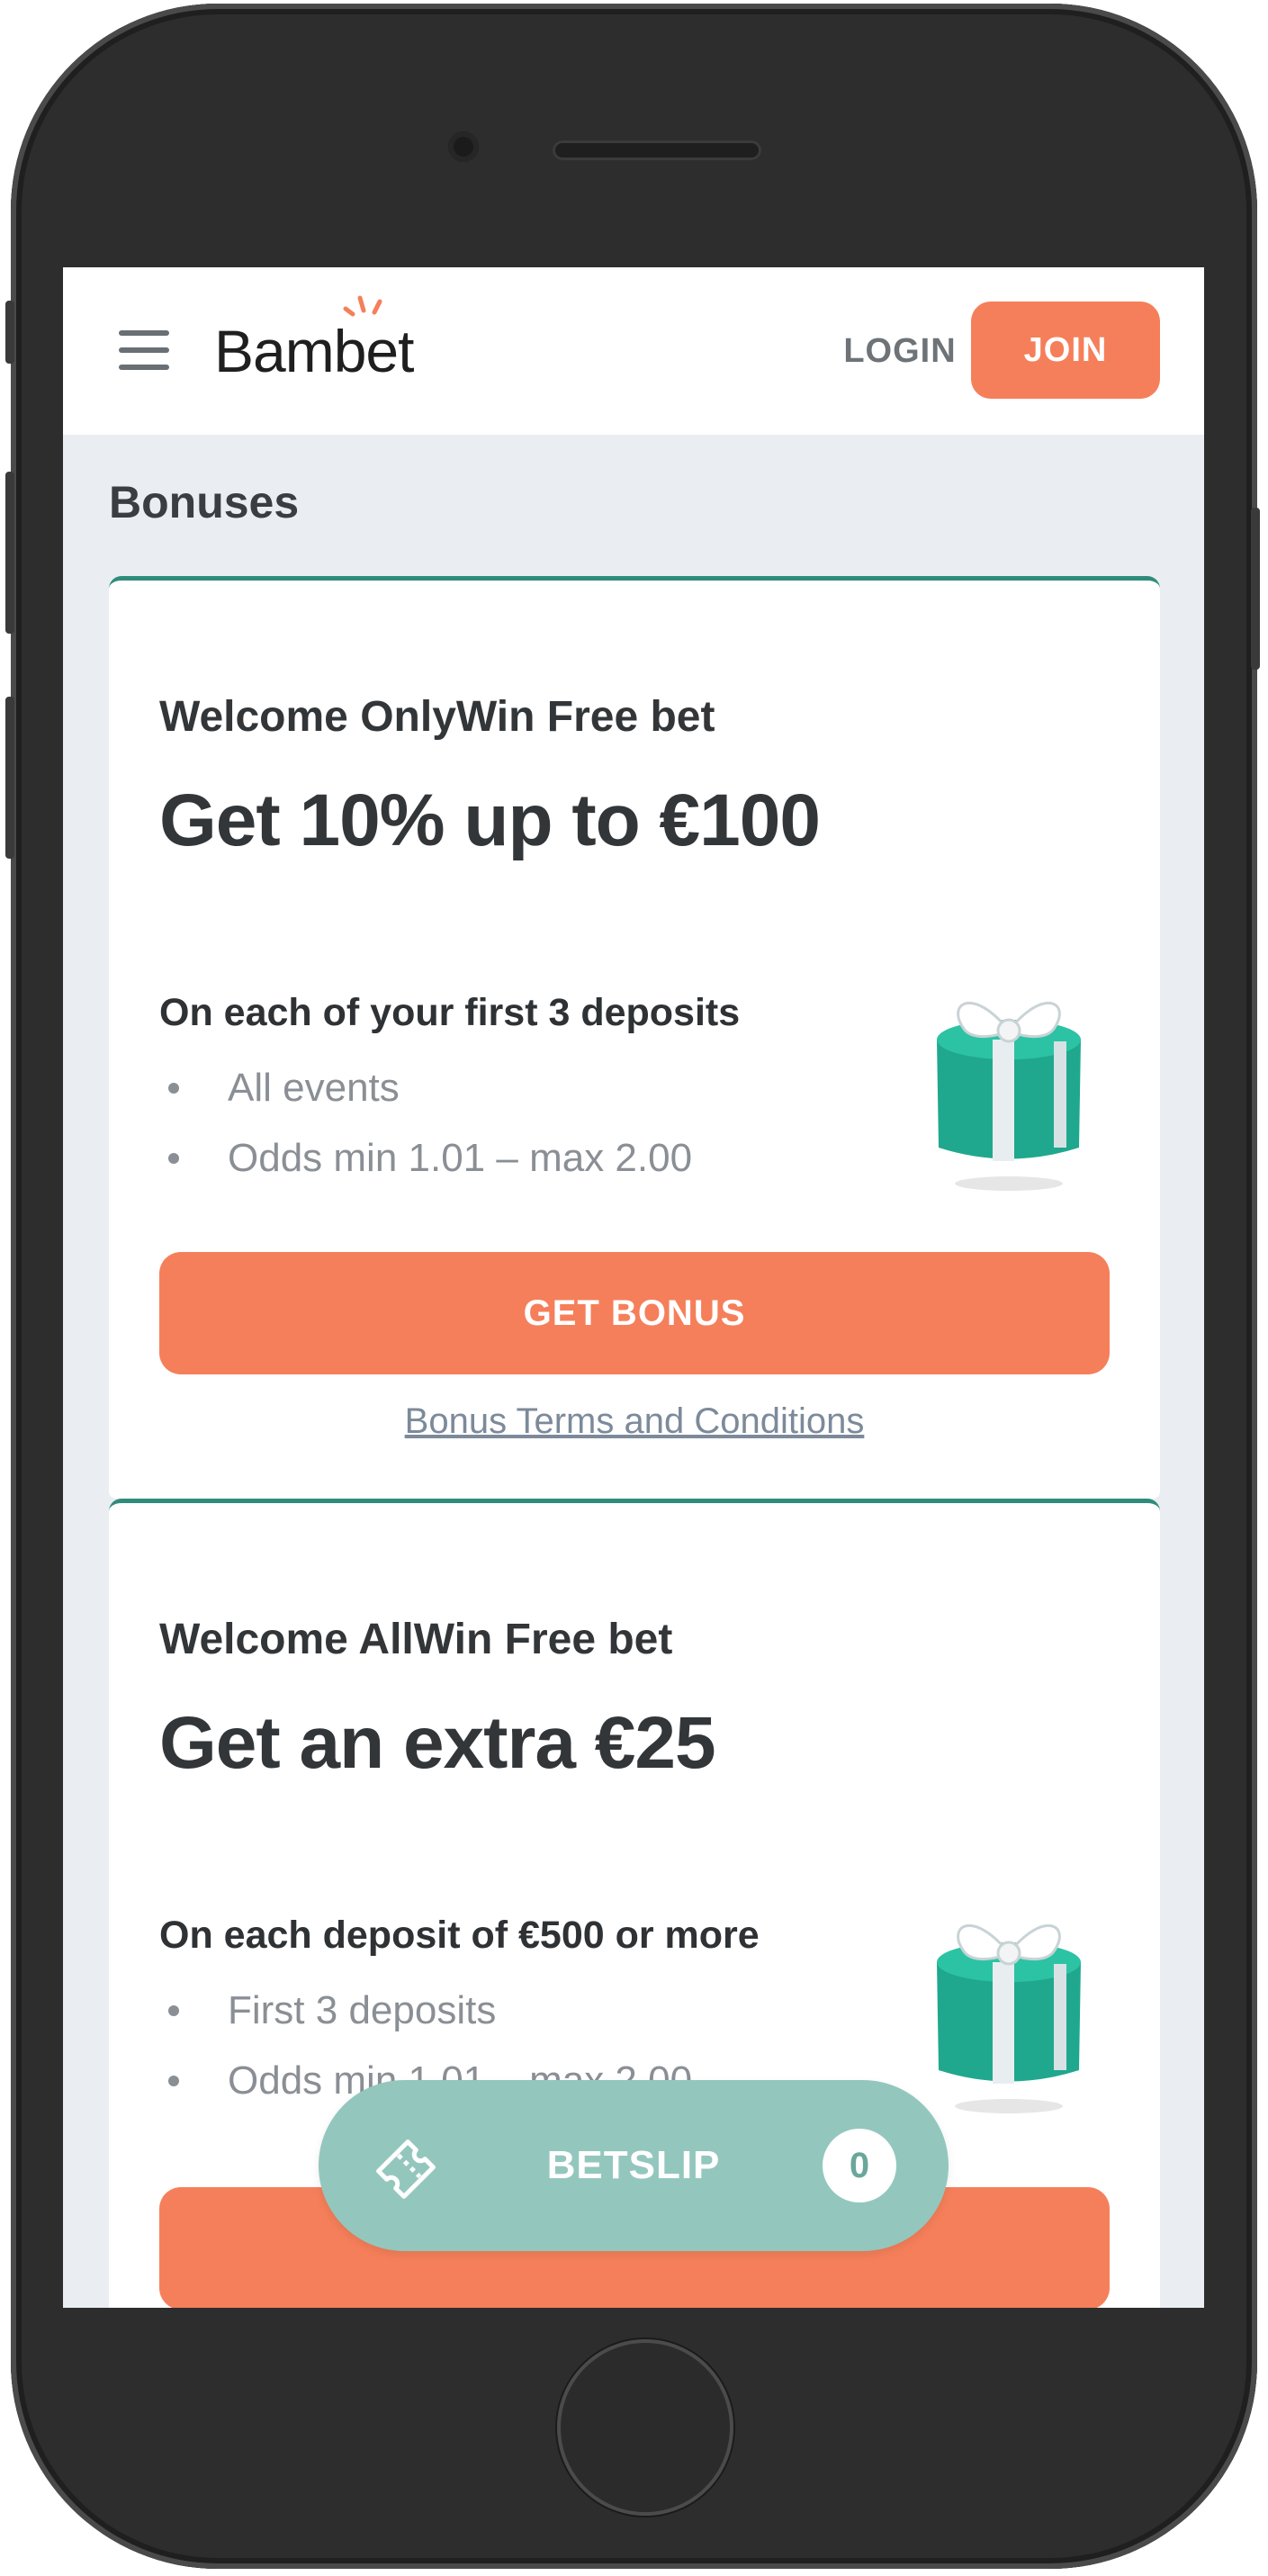  What do you see at coordinates (416, 1639) in the screenshot?
I see `bonus-subtitle: Welcome AllWin Free bet` at bounding box center [416, 1639].